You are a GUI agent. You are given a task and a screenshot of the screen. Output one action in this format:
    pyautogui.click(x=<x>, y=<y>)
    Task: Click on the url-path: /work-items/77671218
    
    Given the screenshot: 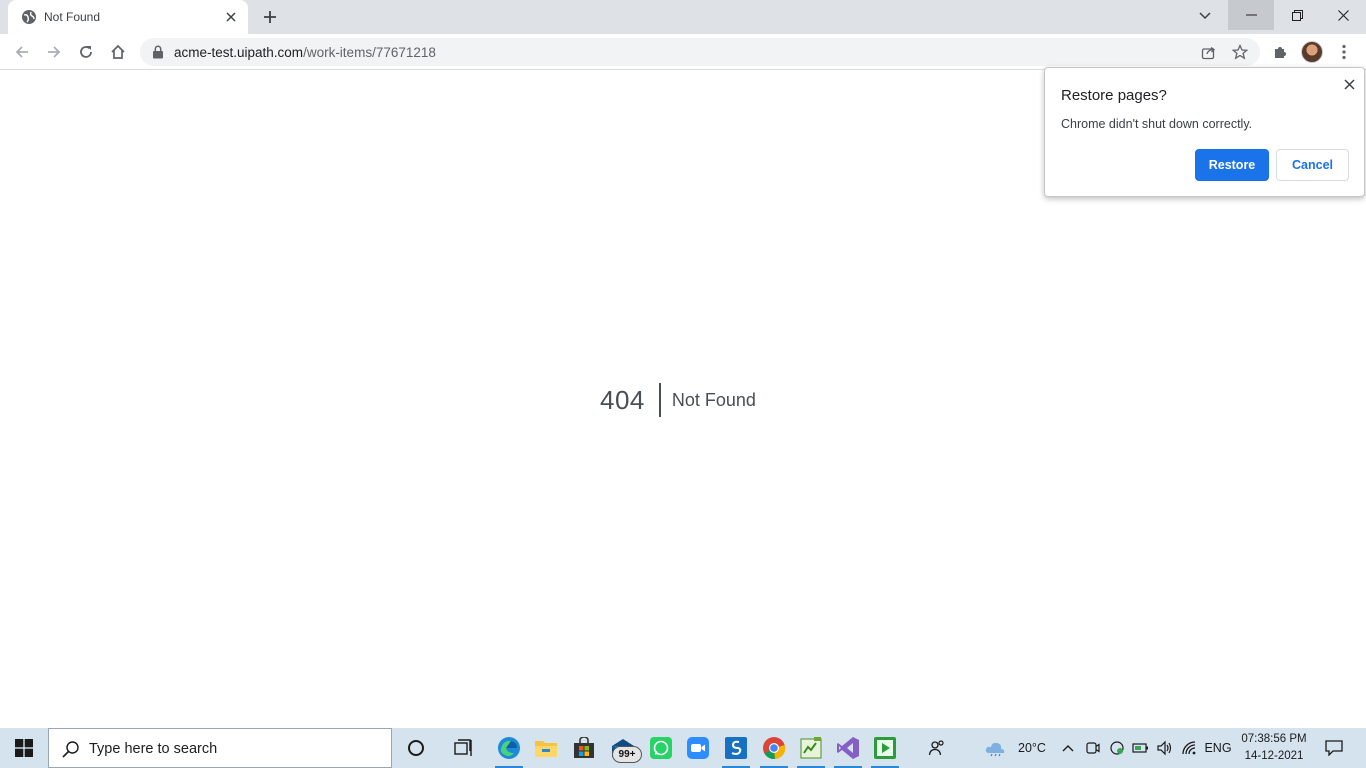 What is the action you would take?
    pyautogui.click(x=369, y=52)
    